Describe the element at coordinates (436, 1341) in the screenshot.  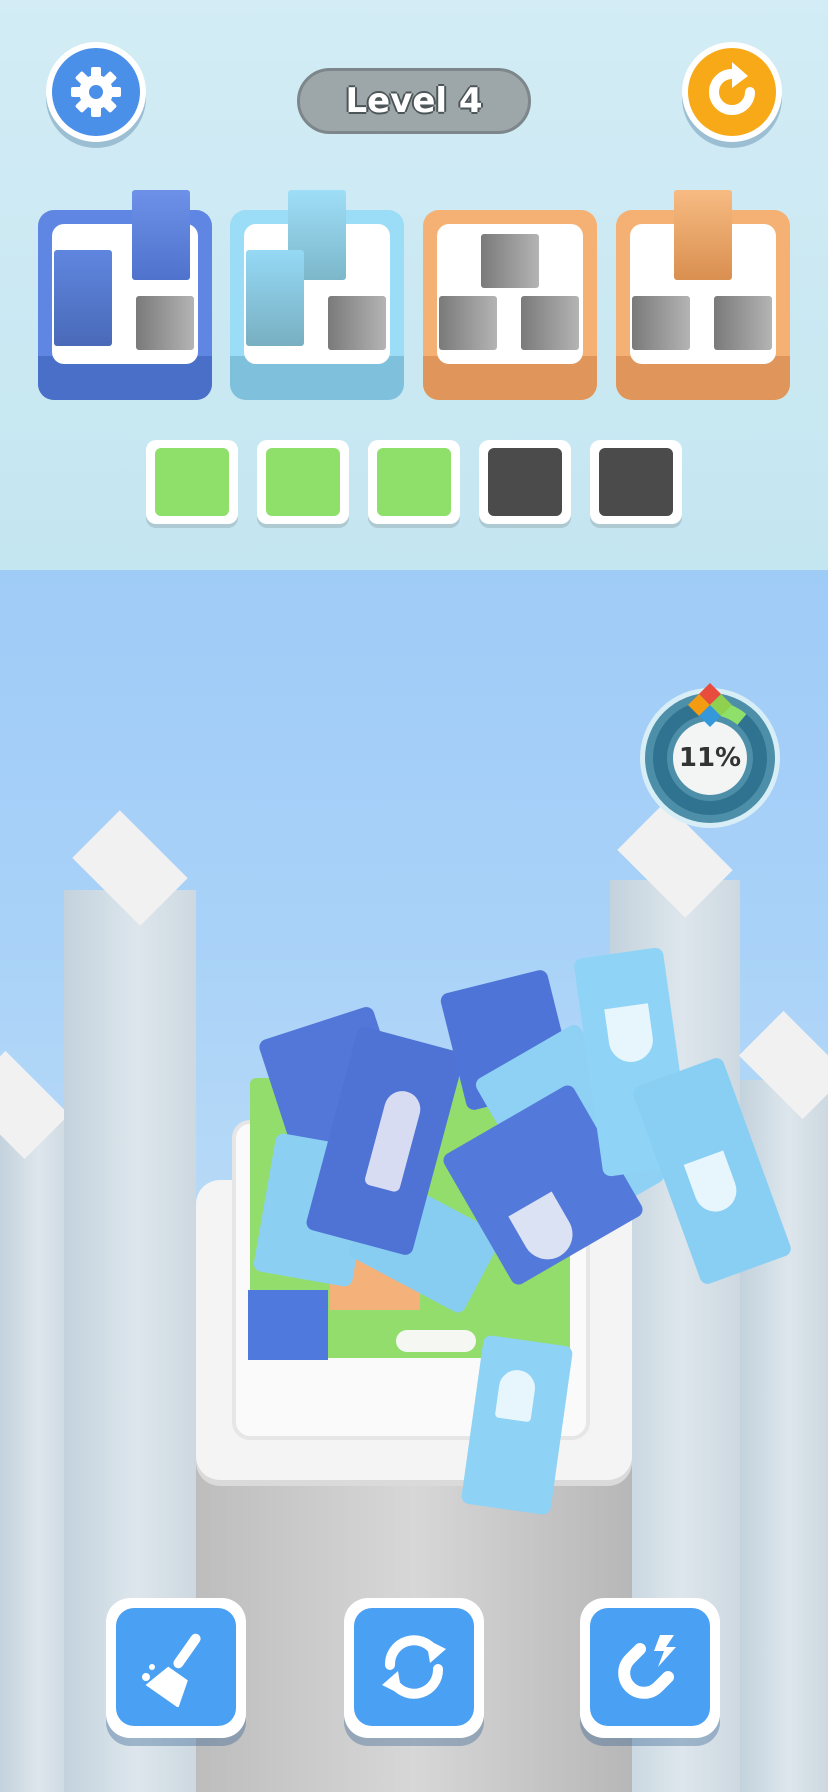
I see `white-arrow-mark` at that location.